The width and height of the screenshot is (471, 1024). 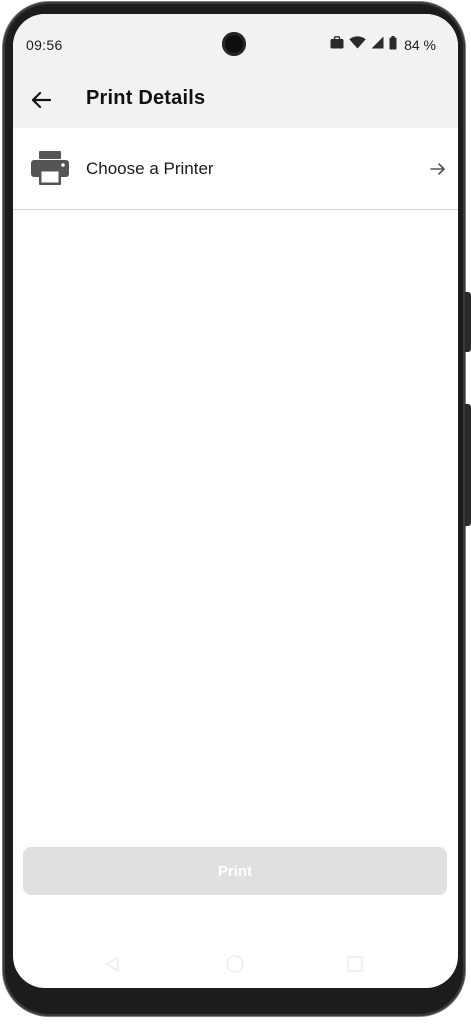 What do you see at coordinates (377, 45) in the screenshot?
I see `signal-icon` at bounding box center [377, 45].